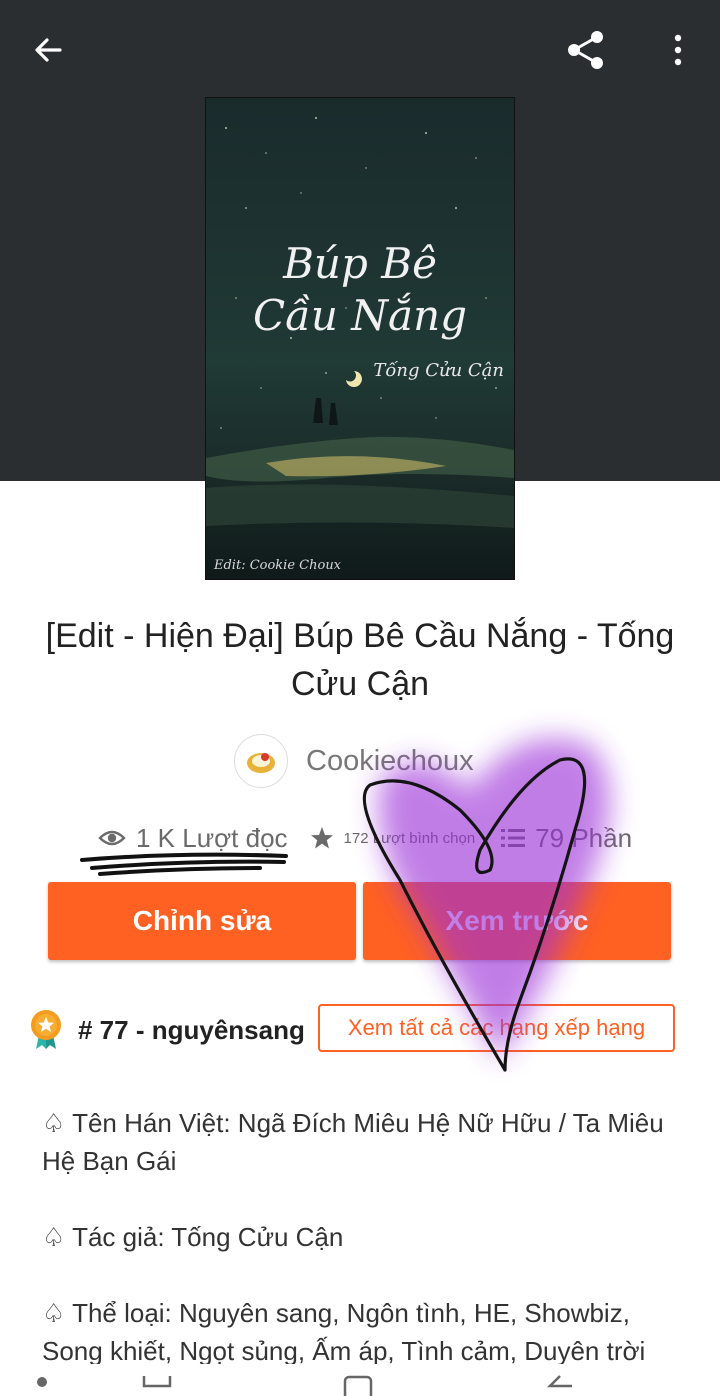 This screenshot has width=720, height=1396. Describe the element at coordinates (321, 838) in the screenshot. I see `star-icon` at that location.